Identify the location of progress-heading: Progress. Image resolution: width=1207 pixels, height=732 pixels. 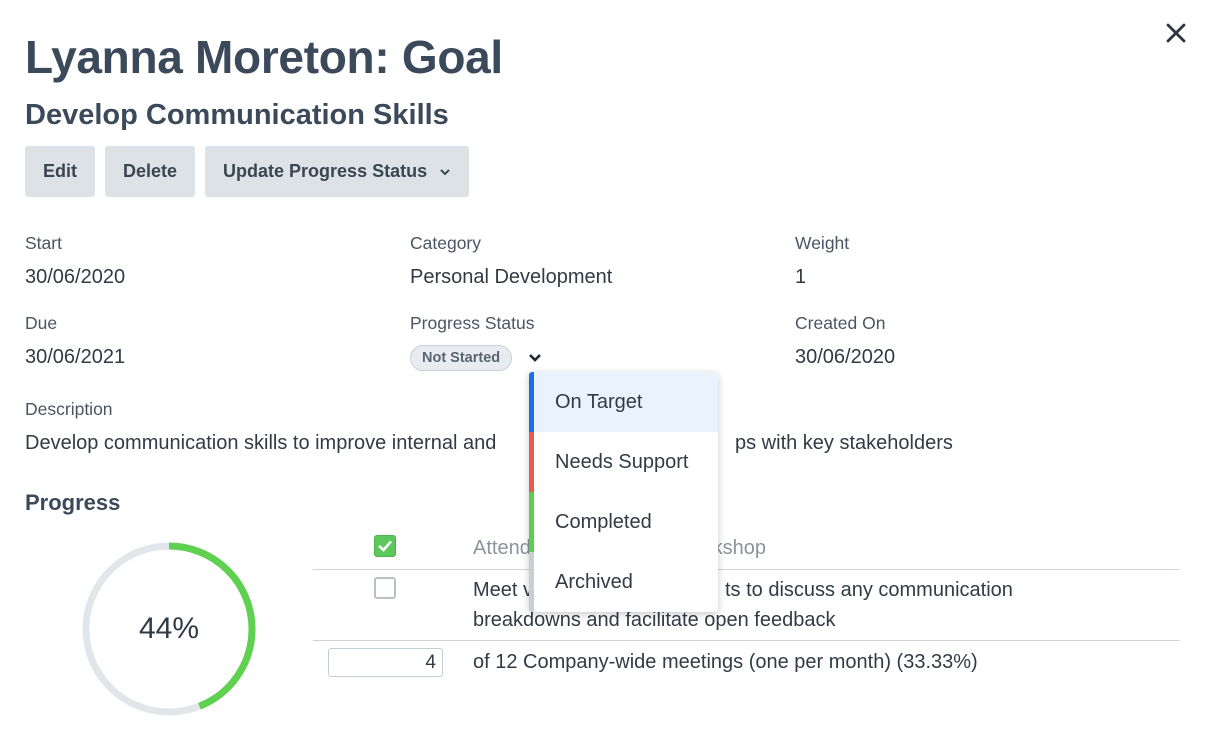
(73, 502).